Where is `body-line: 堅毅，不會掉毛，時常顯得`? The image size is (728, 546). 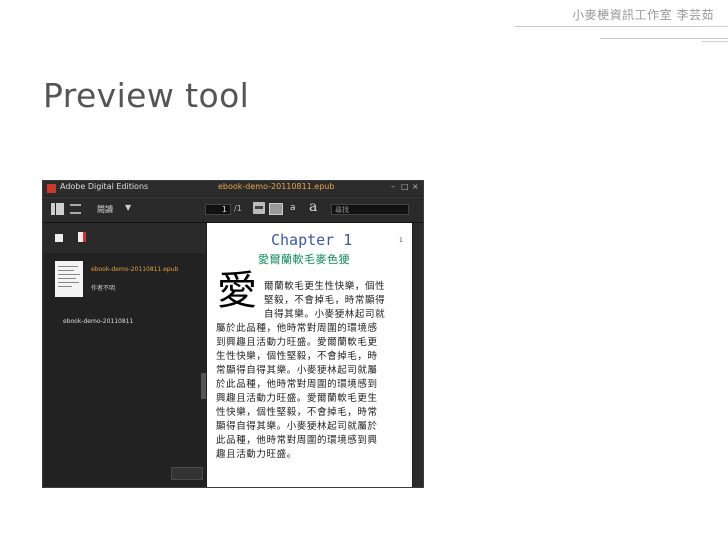 body-line: 堅毅，不會掉毛，時常顯得 is located at coordinates (325, 300).